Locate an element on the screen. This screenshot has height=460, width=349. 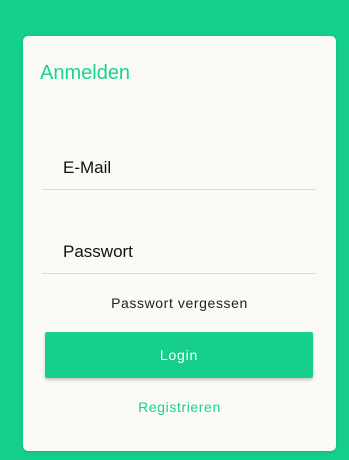
login-button: Login is located at coordinates (179, 355).